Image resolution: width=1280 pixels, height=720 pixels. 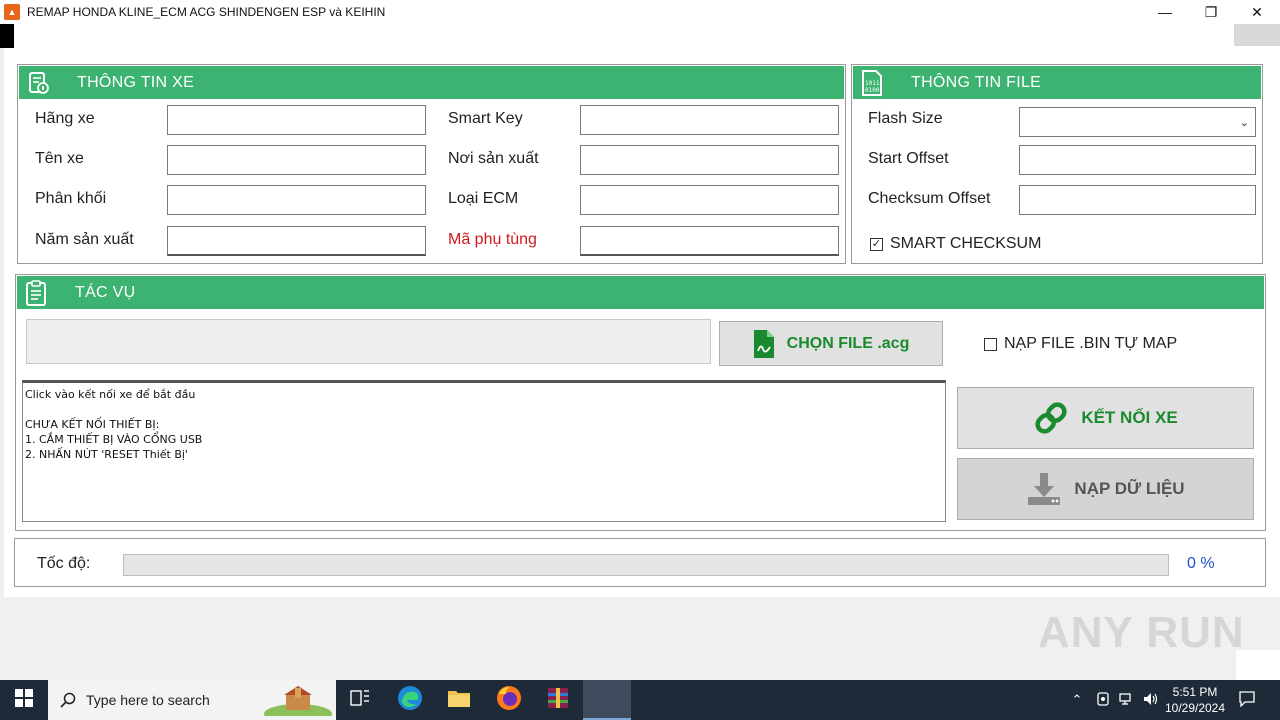 I want to click on black-marker, so click(x=7, y=36).